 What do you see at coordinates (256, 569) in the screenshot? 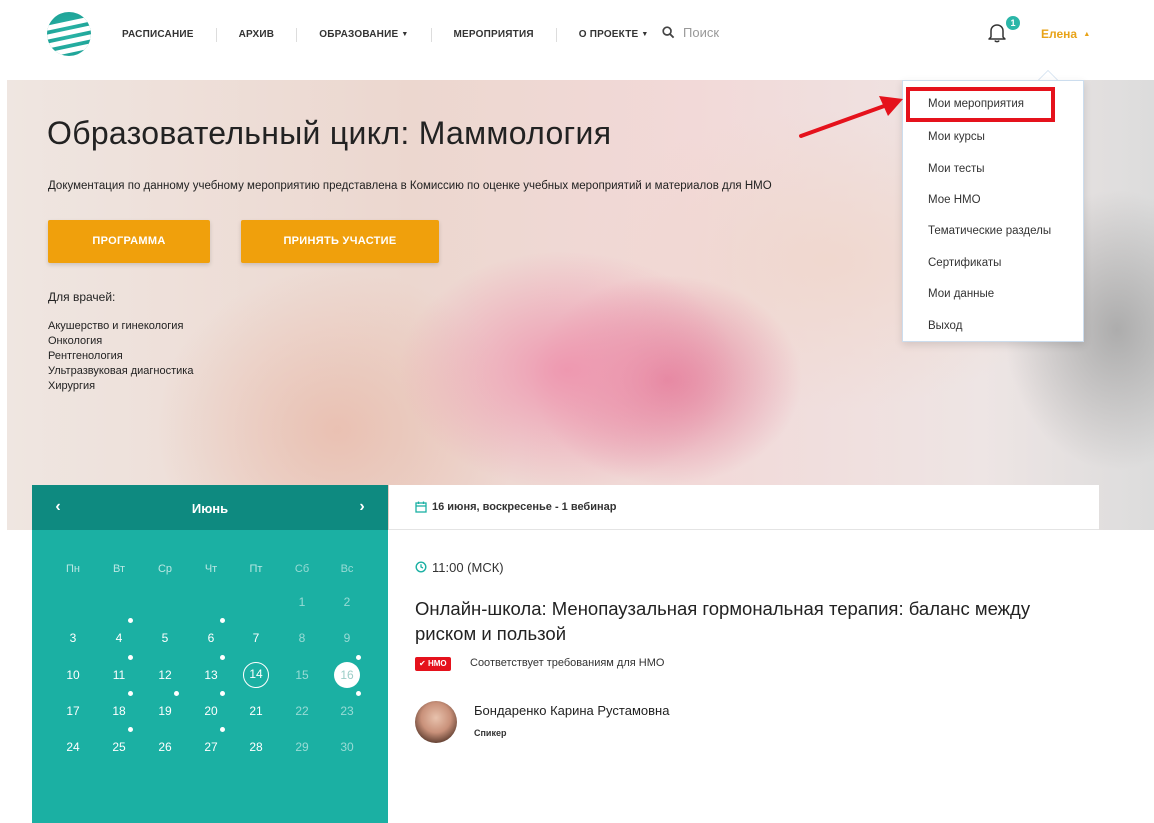
I see `weekday-label: Пт` at bounding box center [256, 569].